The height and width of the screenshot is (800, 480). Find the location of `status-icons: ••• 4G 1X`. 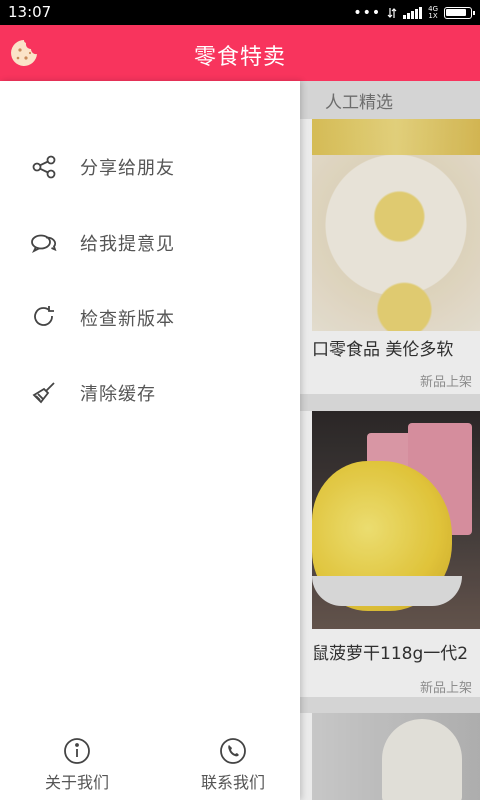

status-icons: ••• 4G 1X is located at coordinates (414, 13).